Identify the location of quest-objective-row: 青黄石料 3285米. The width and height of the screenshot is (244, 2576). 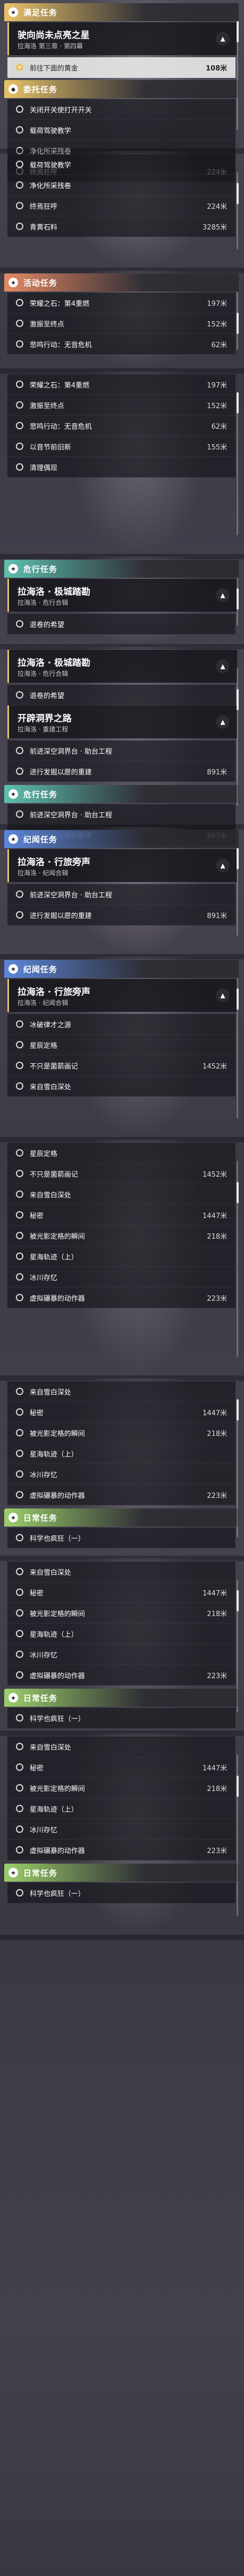
(122, 226).